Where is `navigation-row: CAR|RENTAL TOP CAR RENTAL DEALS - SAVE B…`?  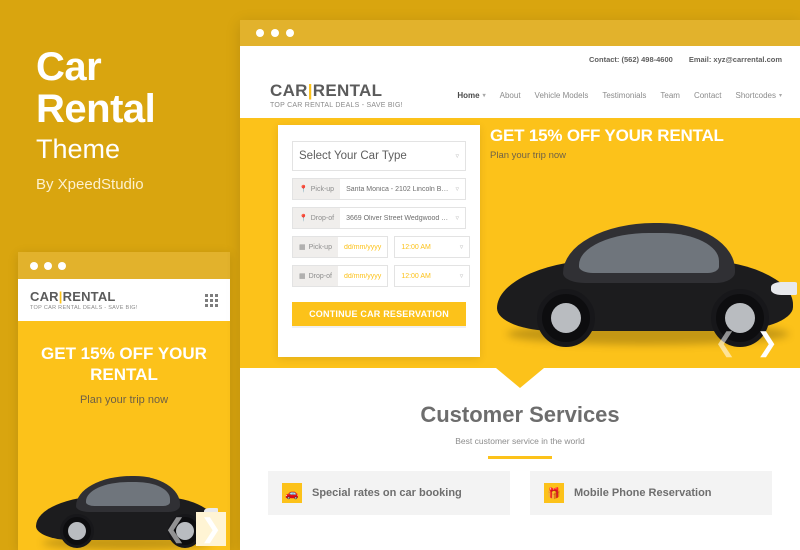 navigation-row: CAR|RENTAL TOP CAR RENTAL DEALS - SAVE B… is located at coordinates (520, 95).